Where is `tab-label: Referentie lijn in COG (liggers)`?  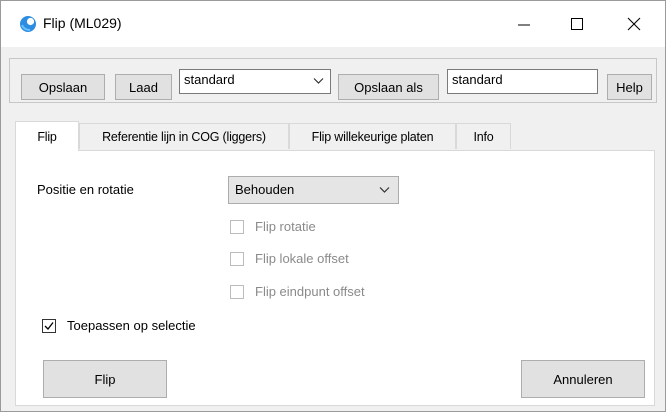 tab-label: Referentie lijn in COG (liggers) is located at coordinates (184, 136).